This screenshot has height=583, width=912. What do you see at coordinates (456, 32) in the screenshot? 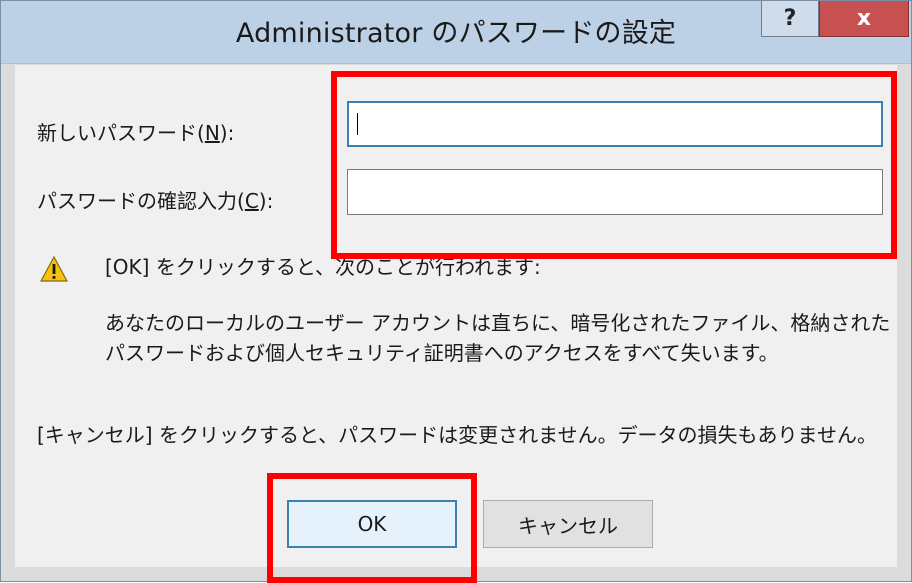
I see `title-bar: Administrator のパスワードの設定 ? x` at bounding box center [456, 32].